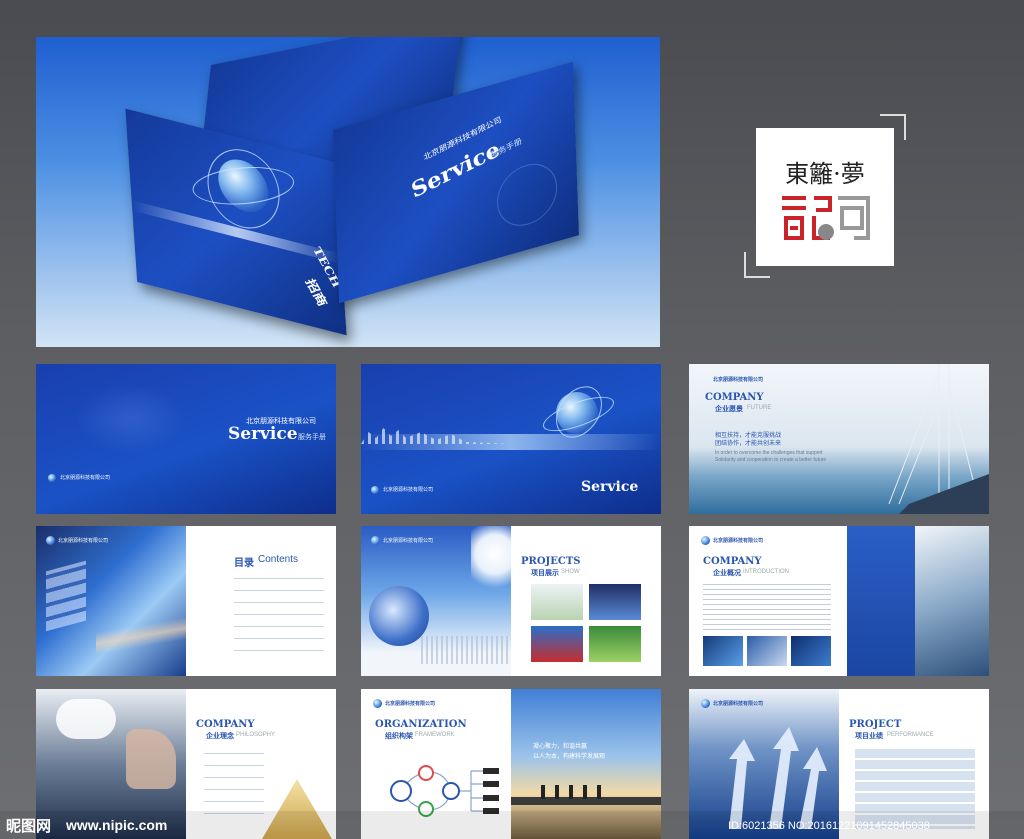  Describe the element at coordinates (560, 747) in the screenshot. I see `page-slogan-1: 凝心聚力，和谐共赢` at that location.